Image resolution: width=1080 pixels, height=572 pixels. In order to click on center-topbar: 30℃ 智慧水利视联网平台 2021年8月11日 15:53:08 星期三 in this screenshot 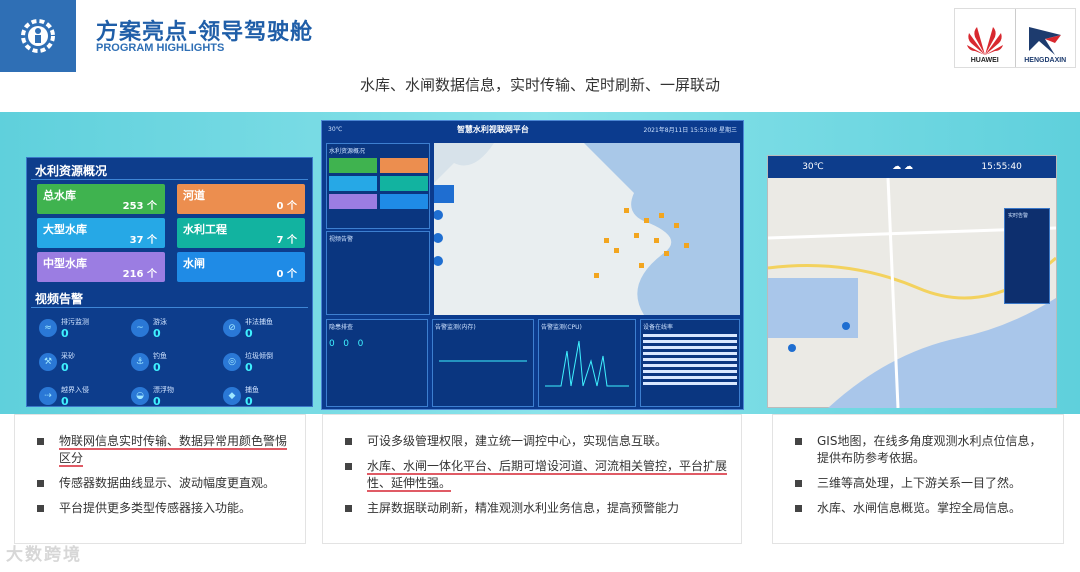, I will do `click(532, 129)`.